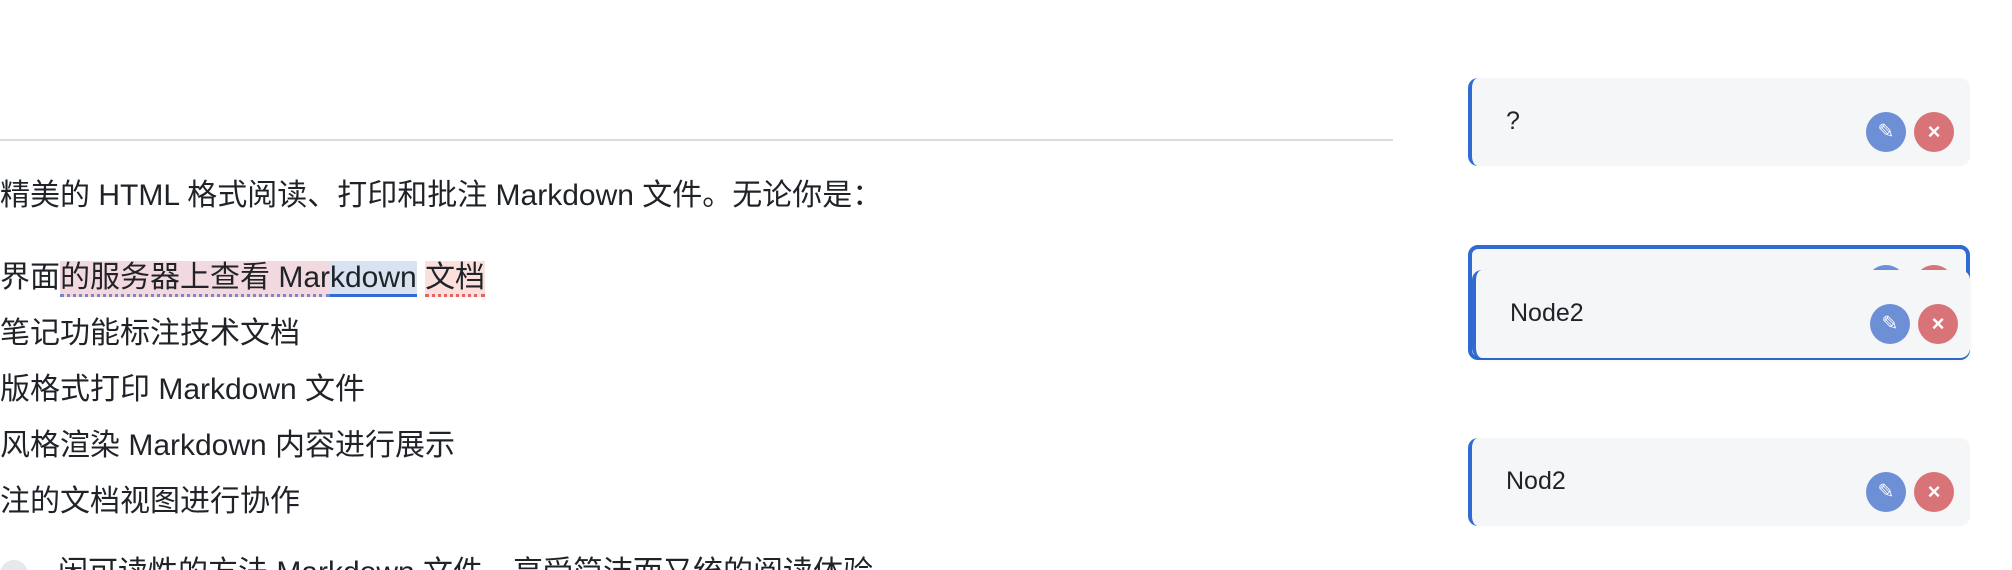 The height and width of the screenshot is (570, 2012). What do you see at coordinates (150, 333) in the screenshot?
I see `list-item: 笔记功能标注技术文档` at bounding box center [150, 333].